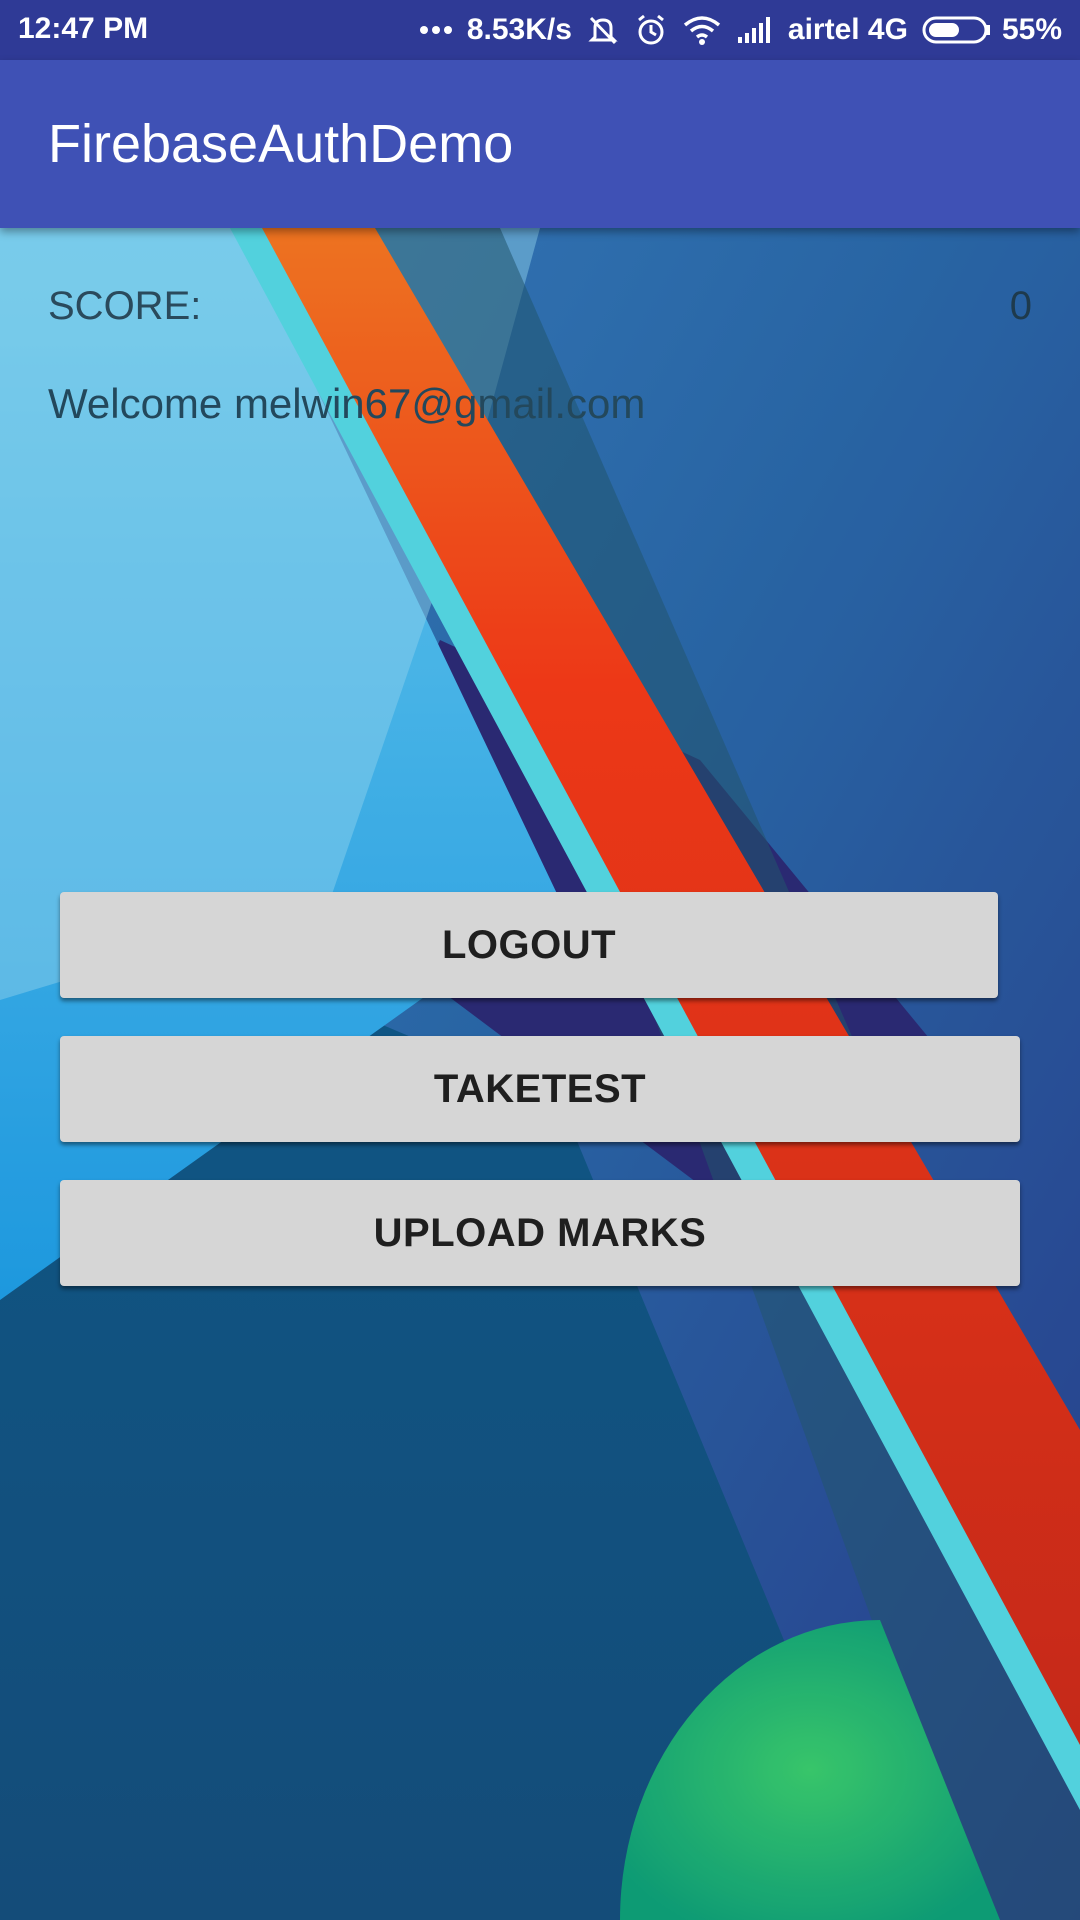 The image size is (1080, 1920). I want to click on network-speed: 8.53K/s, so click(519, 29).